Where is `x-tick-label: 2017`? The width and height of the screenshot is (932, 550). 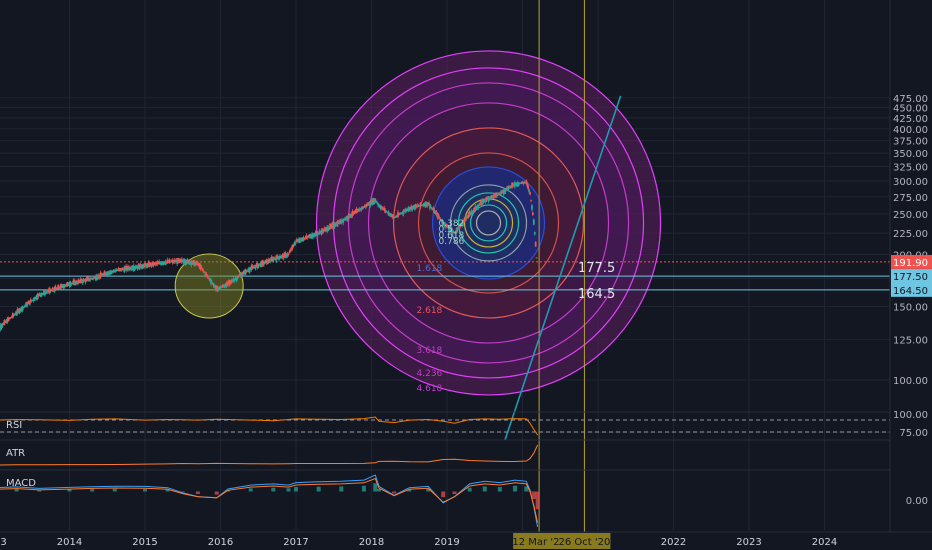 x-tick-label: 2017 is located at coordinates (295, 542).